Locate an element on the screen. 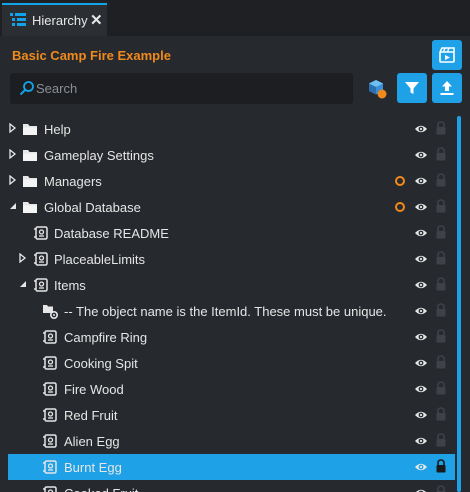 This screenshot has height=492, width=470. tree-row: Campfire Ring is located at coordinates (231, 337).